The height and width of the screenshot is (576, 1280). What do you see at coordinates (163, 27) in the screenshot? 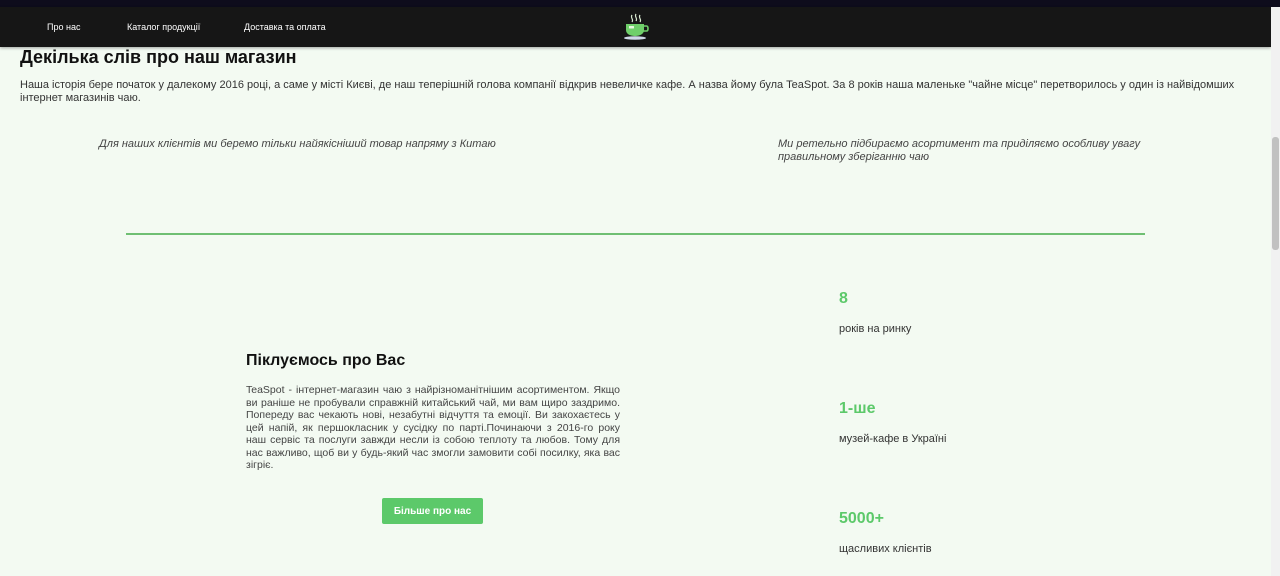
I see `nav-link-catalog: Каталог продукції` at bounding box center [163, 27].